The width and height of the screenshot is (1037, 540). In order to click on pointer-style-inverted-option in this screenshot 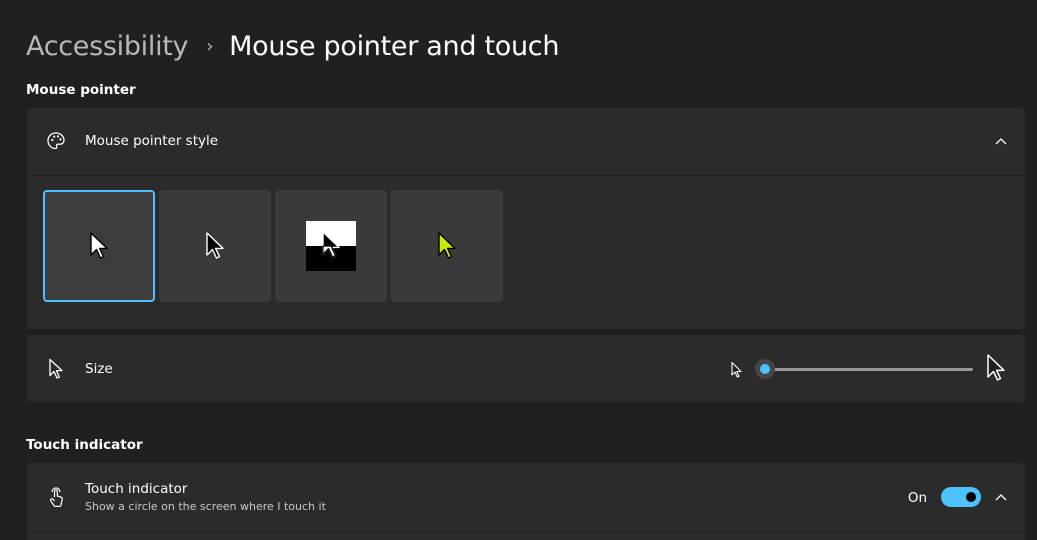, I will do `click(331, 246)`.